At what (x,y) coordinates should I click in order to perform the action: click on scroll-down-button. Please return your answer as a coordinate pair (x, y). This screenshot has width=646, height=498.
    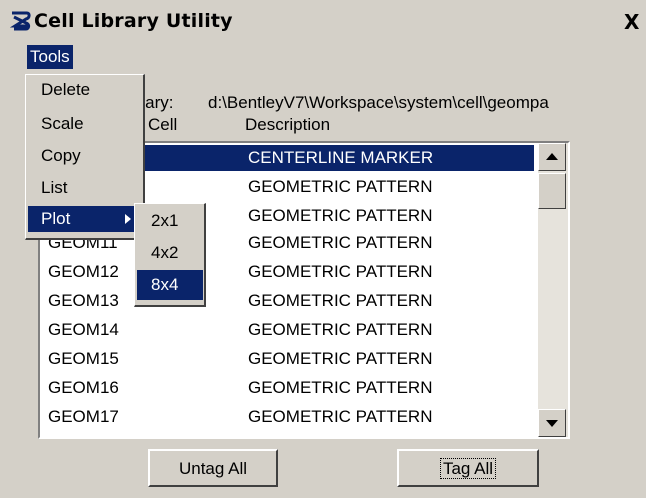
    Looking at the image, I should click on (552, 423).